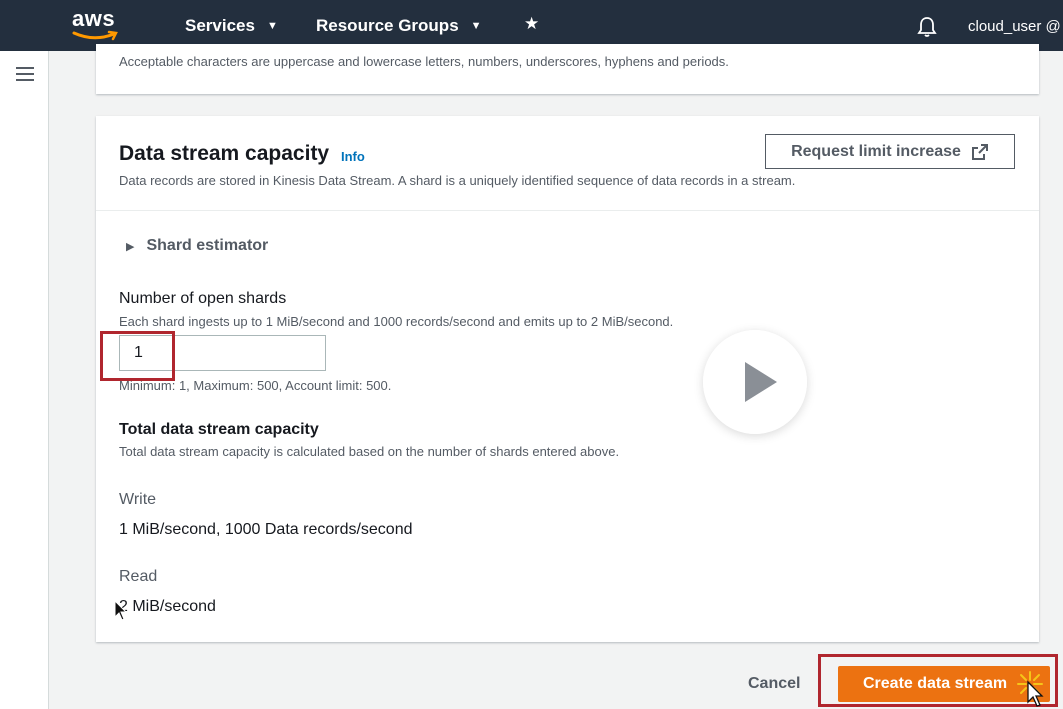 Image resolution: width=1063 pixels, height=709 pixels. Describe the element at coordinates (224, 153) in the screenshot. I see `panel-title: Data stream capacity` at that location.